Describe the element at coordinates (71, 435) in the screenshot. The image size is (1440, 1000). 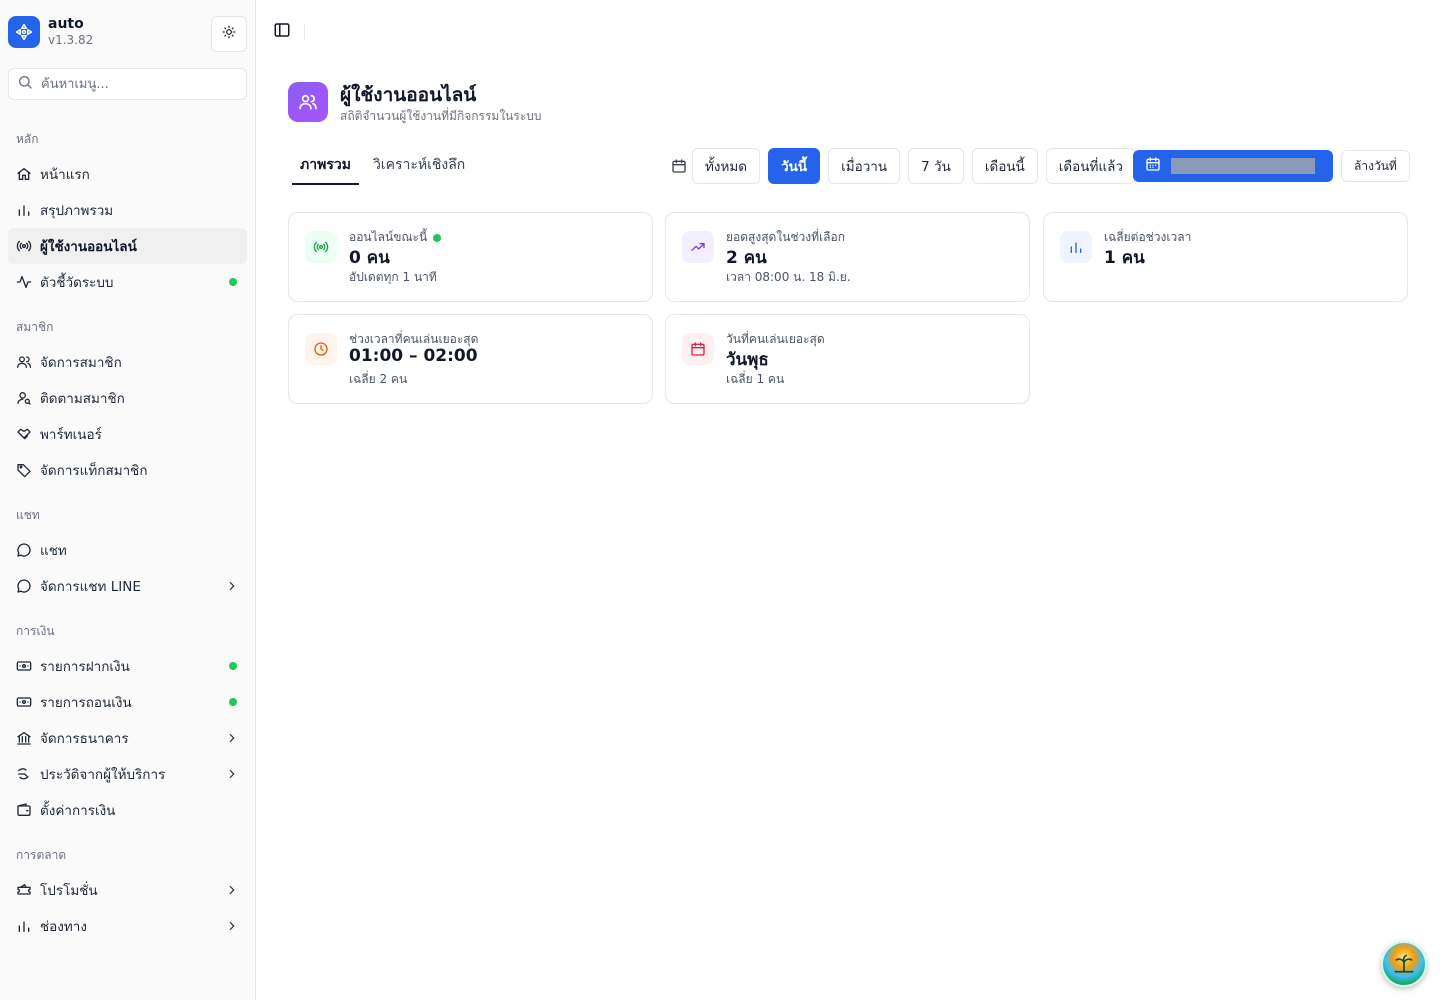
I see `sidebar-item-label: พาร์ทเนอร์` at that location.